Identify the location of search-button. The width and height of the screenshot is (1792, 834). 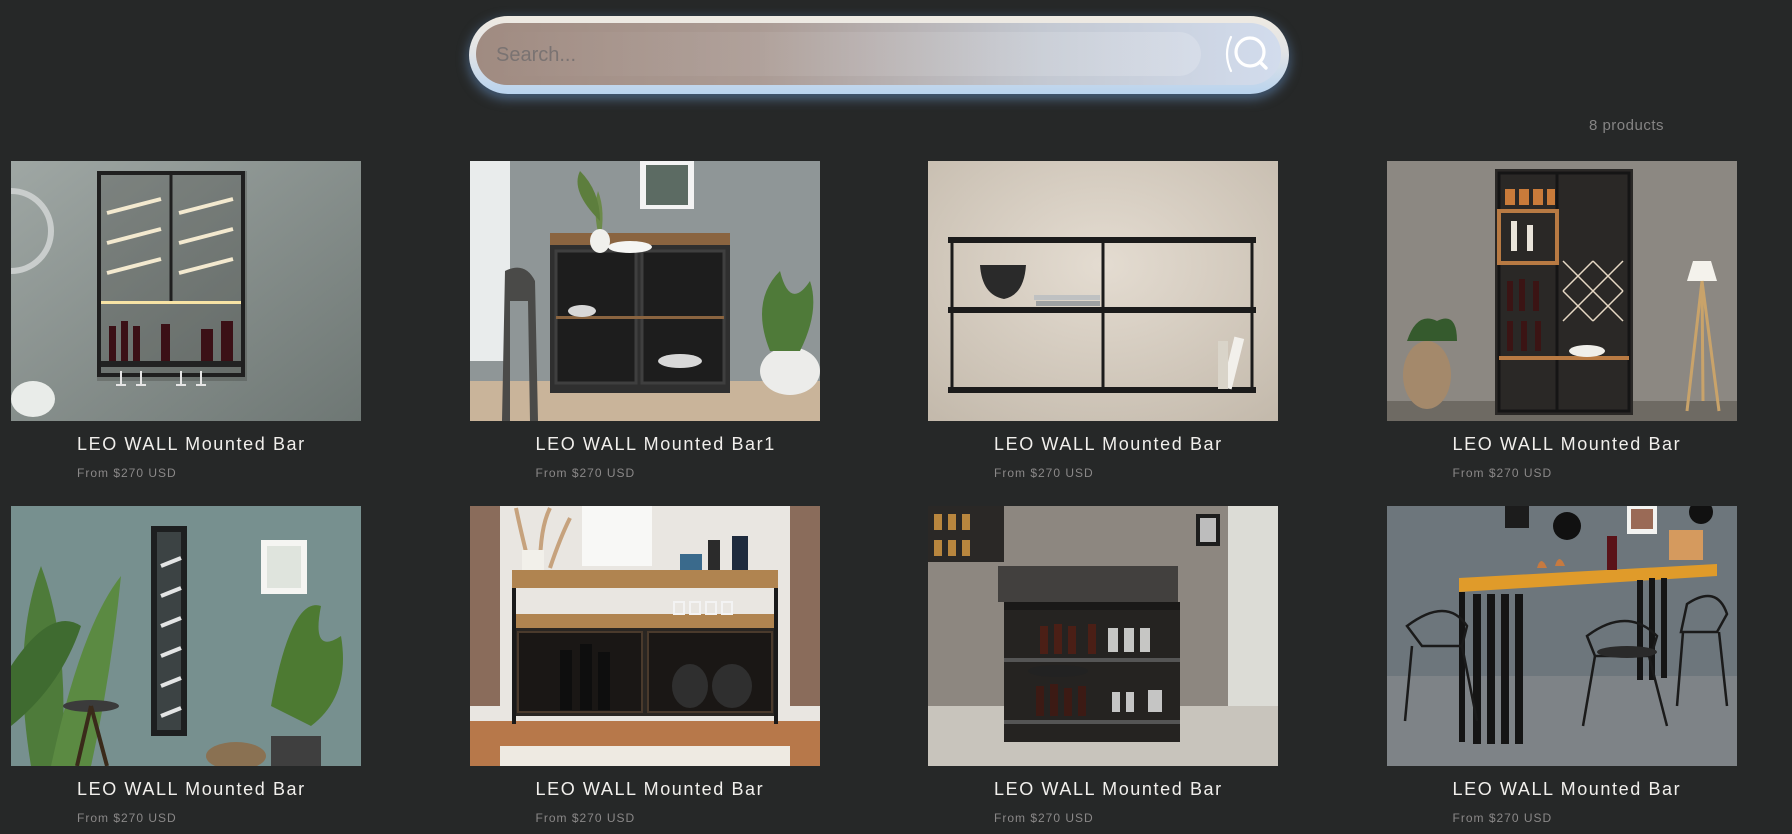
(1247, 54).